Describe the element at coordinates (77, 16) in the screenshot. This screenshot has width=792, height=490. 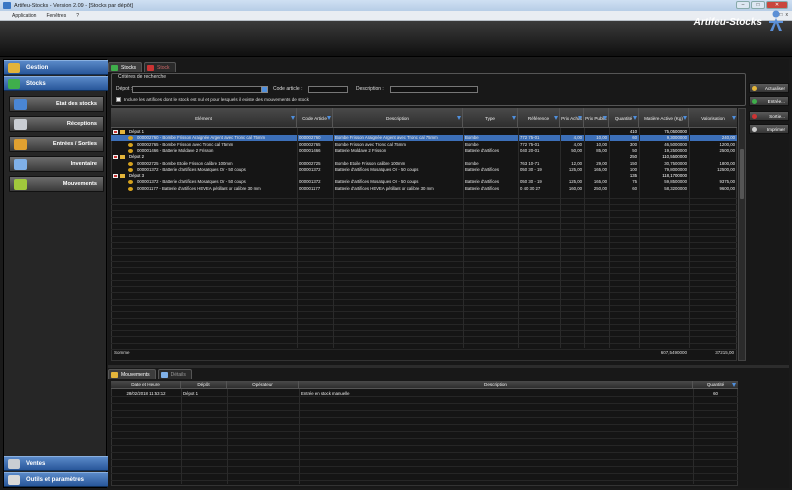
I see `menu-help: ?` at that location.